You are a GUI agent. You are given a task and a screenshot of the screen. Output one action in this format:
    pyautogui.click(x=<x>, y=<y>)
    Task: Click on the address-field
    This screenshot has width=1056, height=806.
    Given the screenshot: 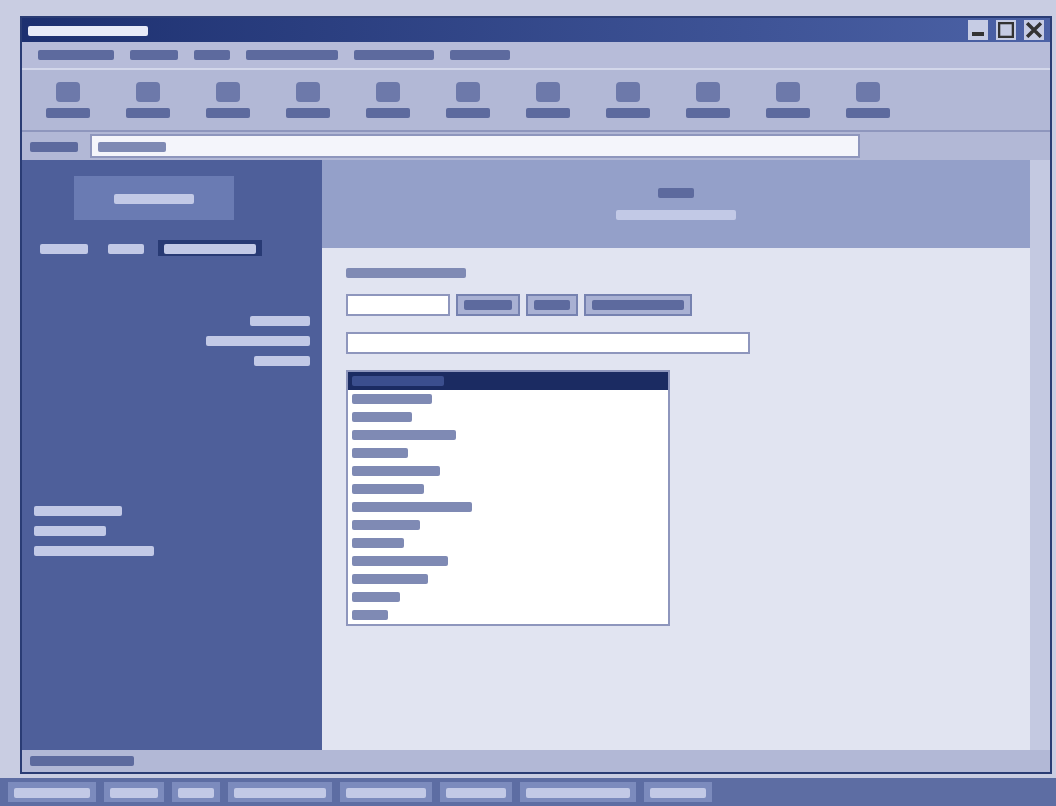 What is the action you would take?
    pyautogui.click(x=475, y=146)
    